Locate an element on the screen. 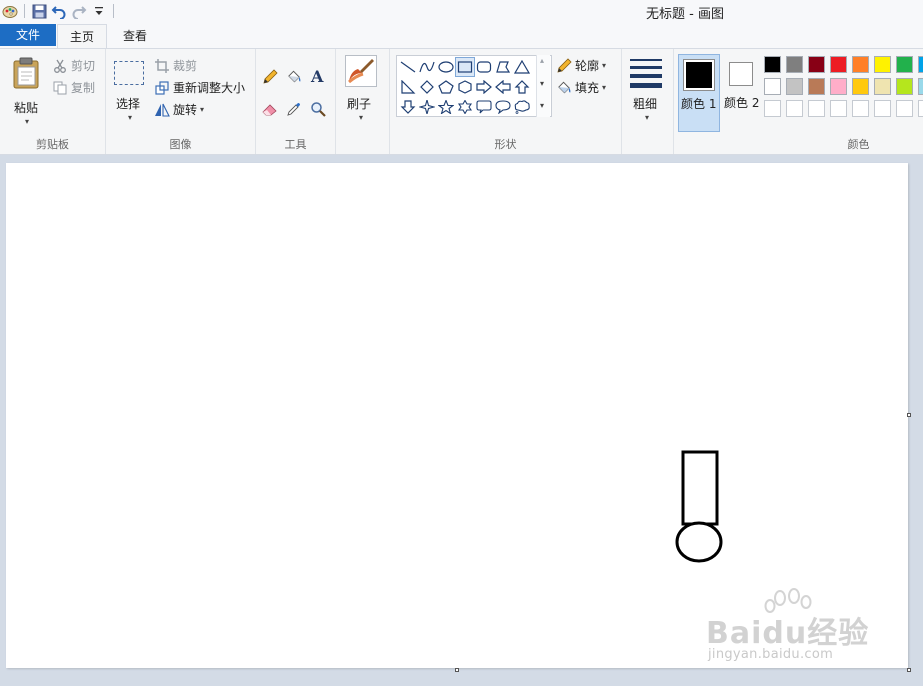  scroll-up-icon: ▴ is located at coordinates (542, 60).